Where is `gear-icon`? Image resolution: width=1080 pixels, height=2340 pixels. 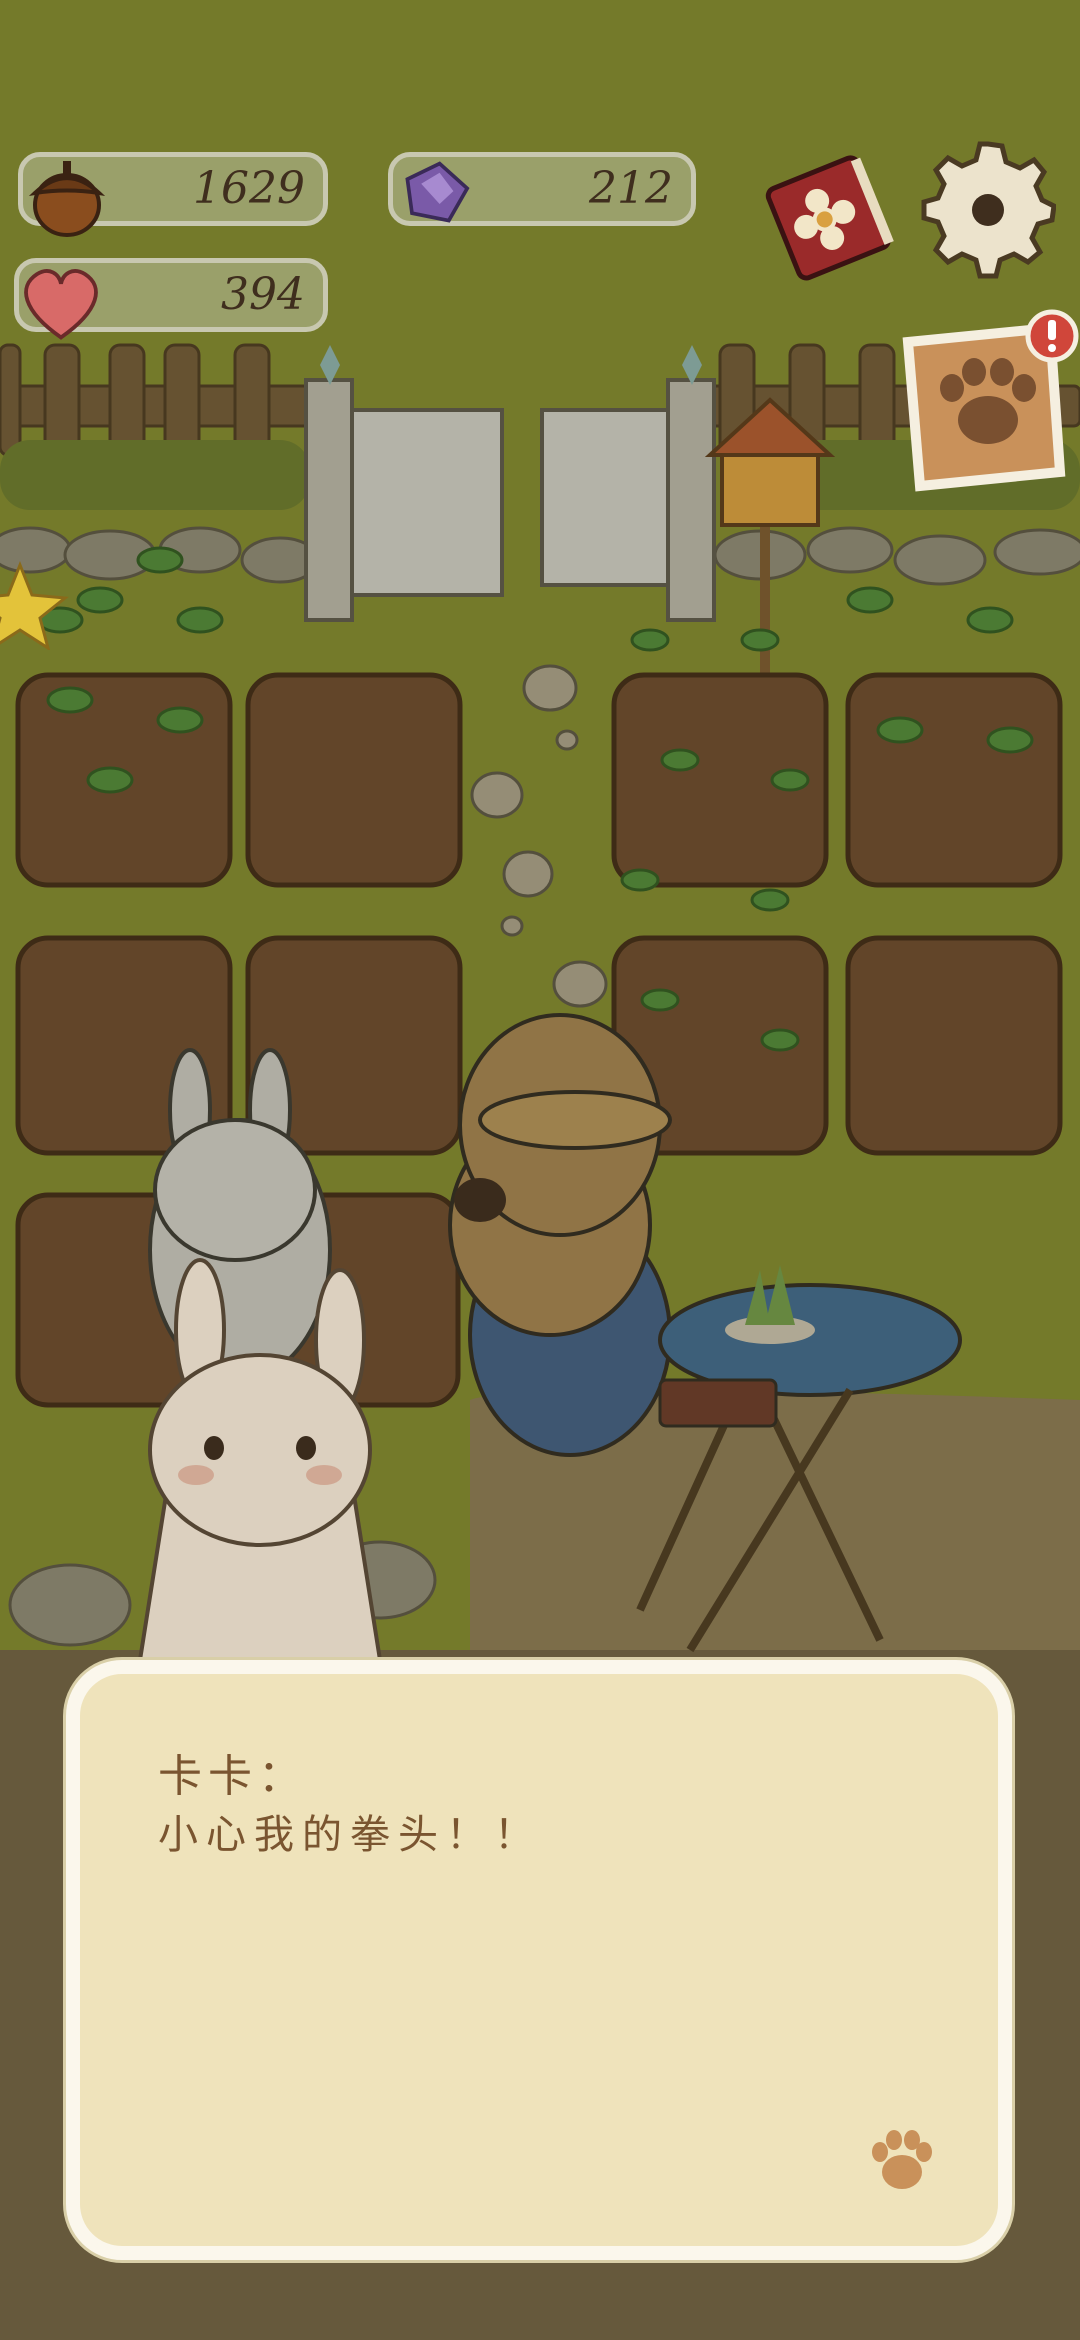 gear-icon is located at coordinates (988, 210).